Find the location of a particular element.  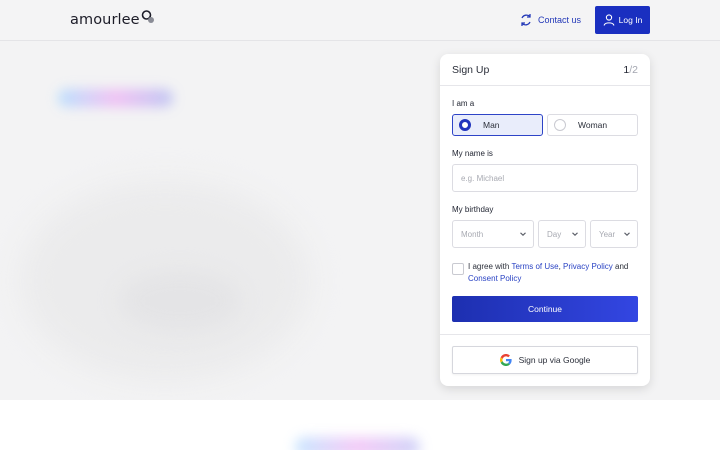

privacy-policy-link: Privacy Policy is located at coordinates (588, 266).